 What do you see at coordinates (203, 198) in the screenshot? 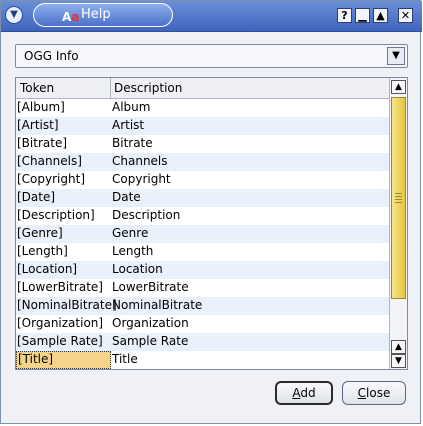
I see `table-row: [Date] Date` at bounding box center [203, 198].